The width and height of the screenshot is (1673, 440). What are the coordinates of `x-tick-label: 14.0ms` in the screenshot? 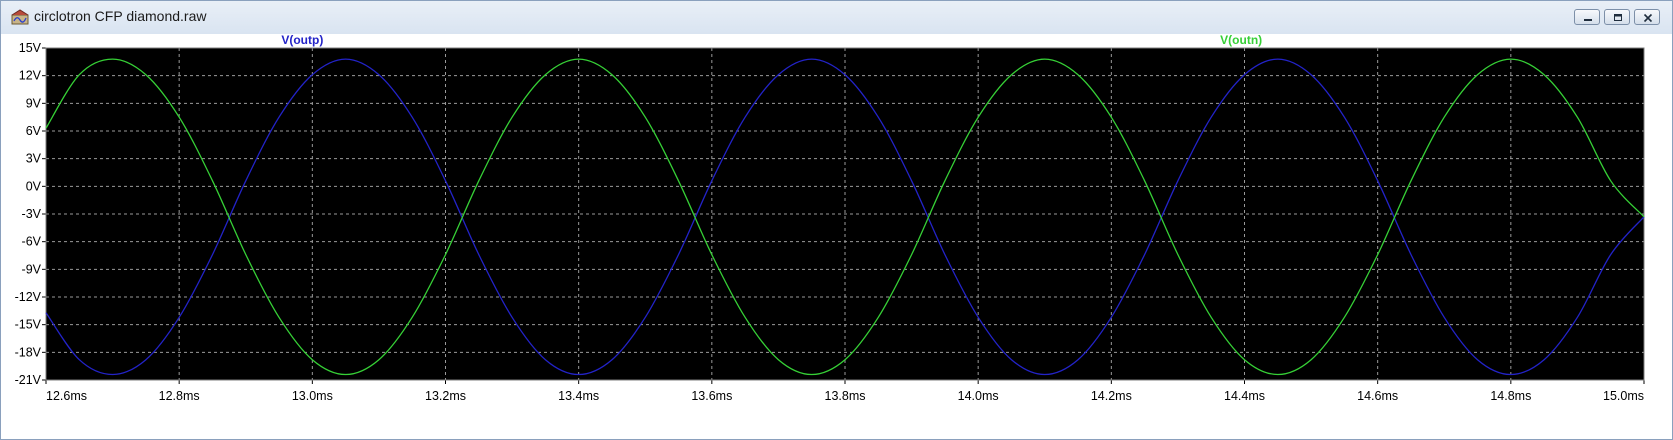 It's located at (978, 396).